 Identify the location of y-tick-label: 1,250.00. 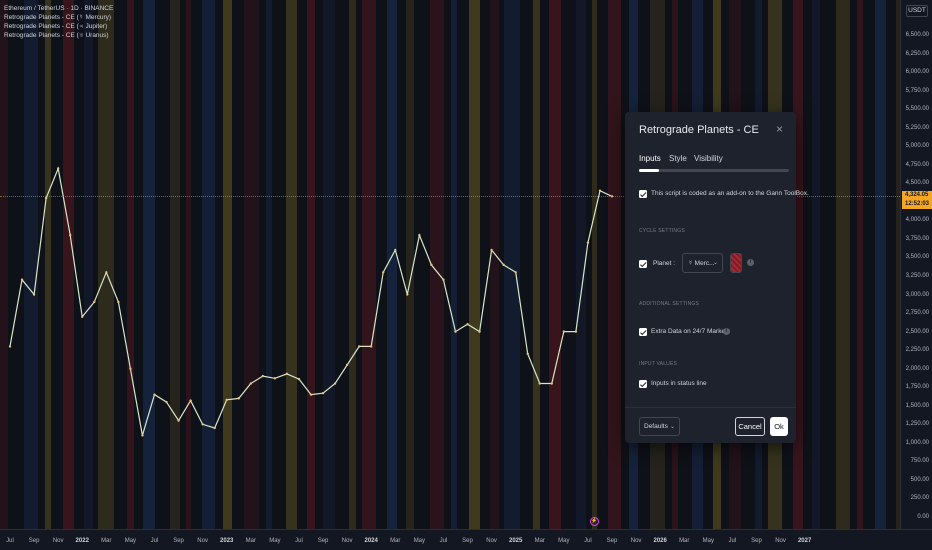
(917, 424).